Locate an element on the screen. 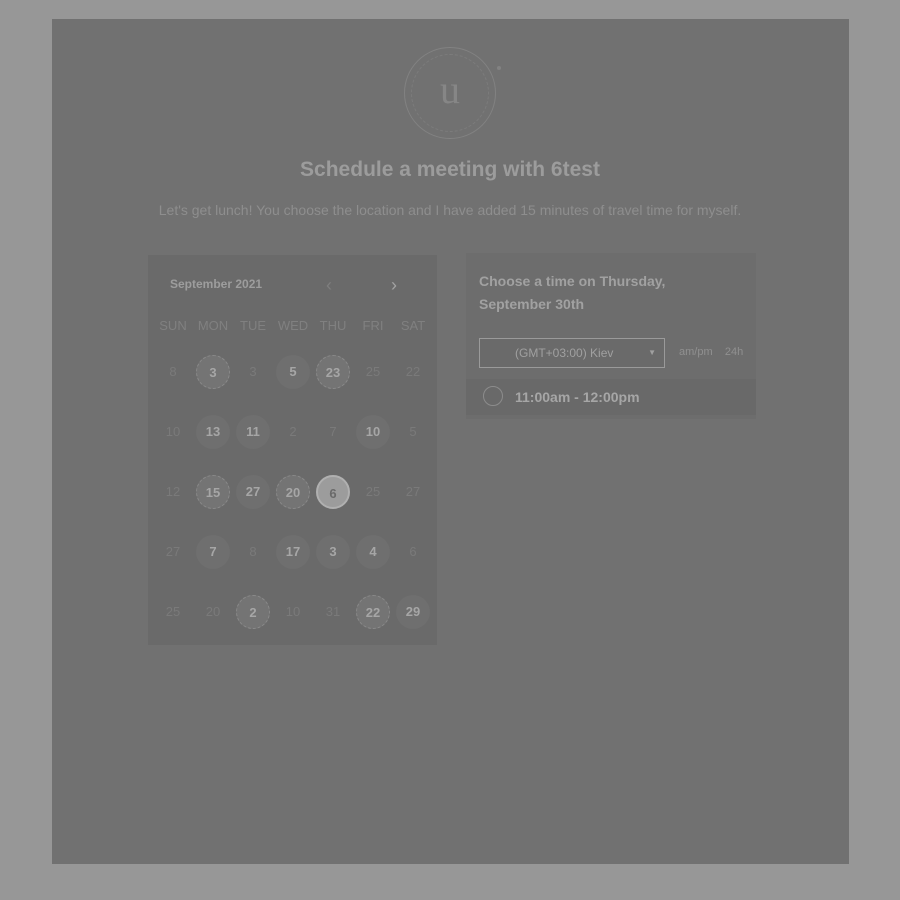 The image size is (900, 900). weekday-label: TUE is located at coordinates (253, 325).